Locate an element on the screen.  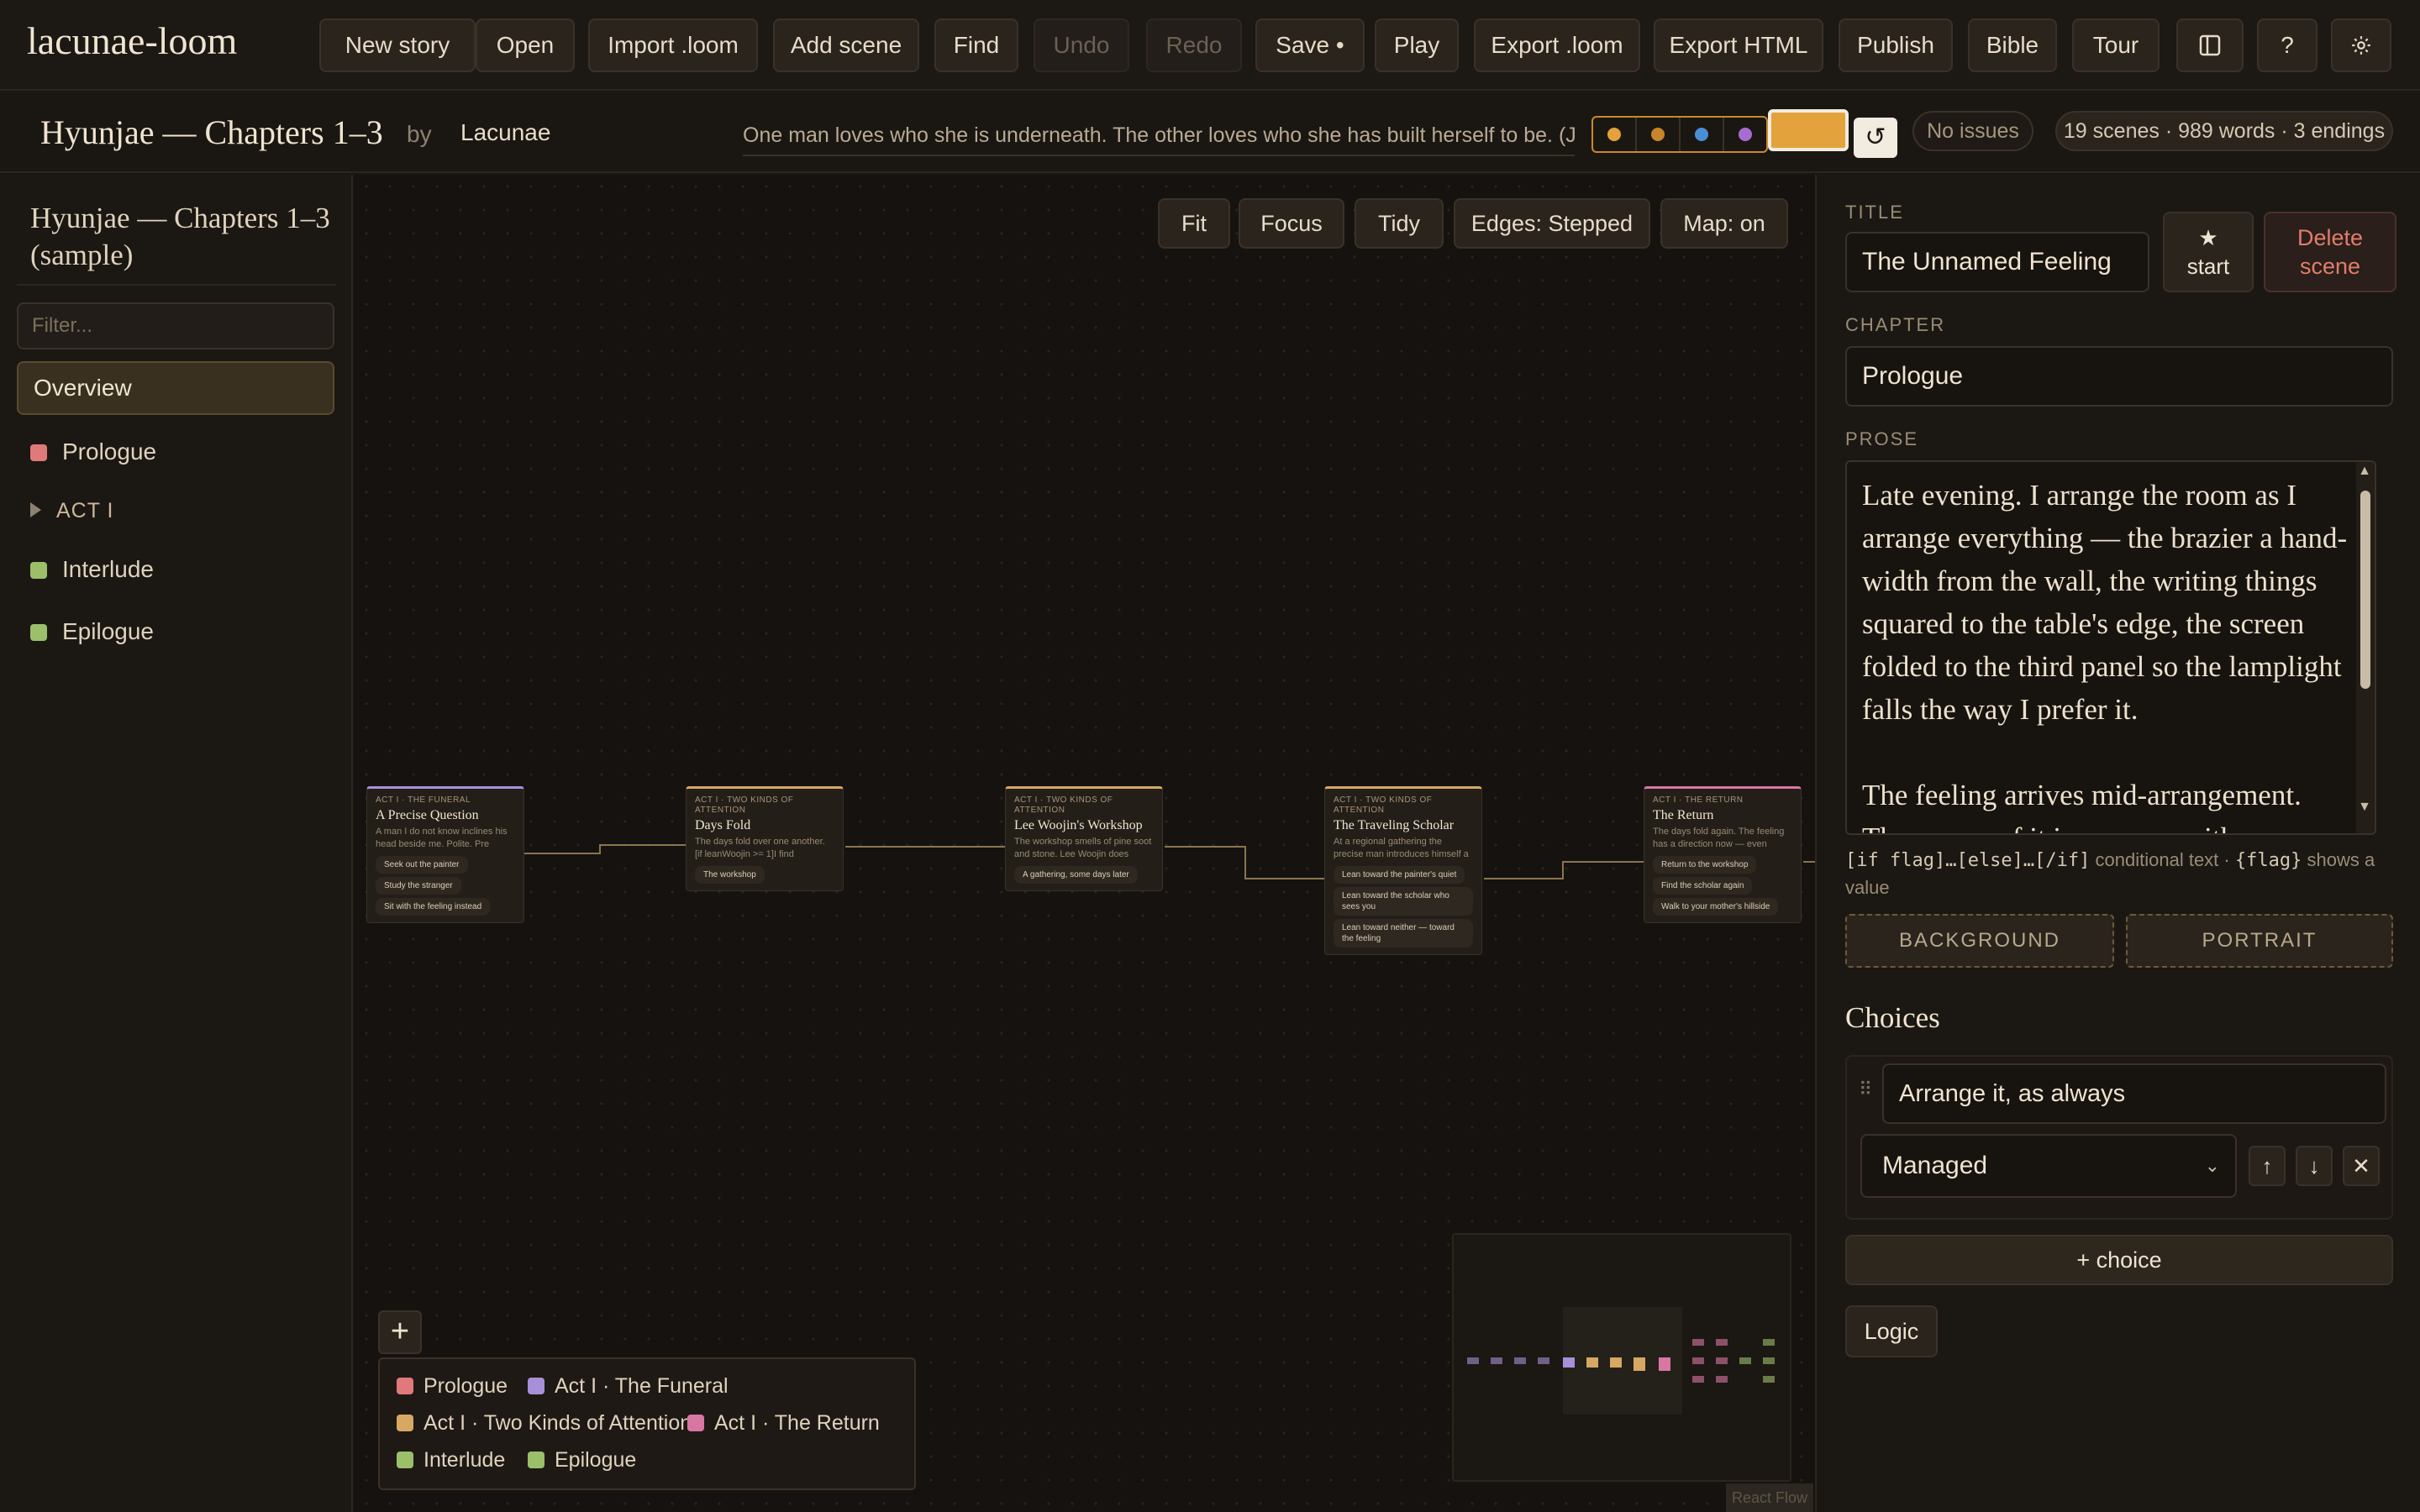
sidebar-item-label: ACT I is located at coordinates (85, 510).